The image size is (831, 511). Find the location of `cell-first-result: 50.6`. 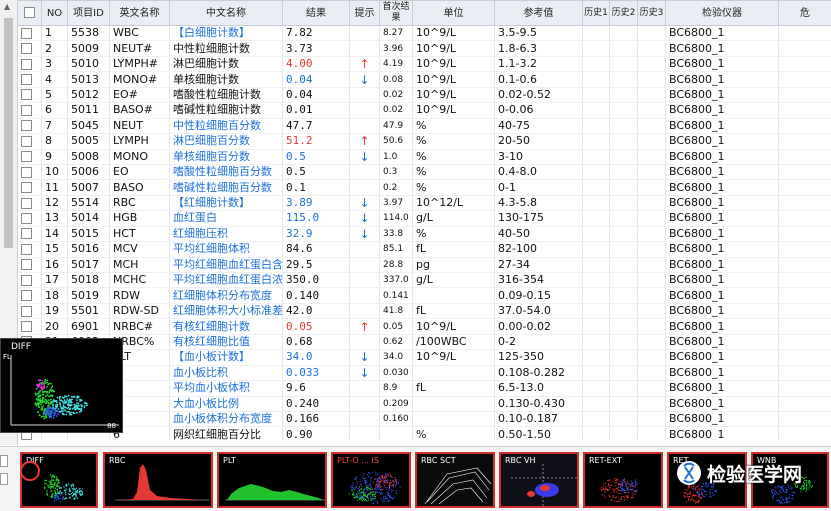

cell-first-result: 50.6 is located at coordinates (396, 141).